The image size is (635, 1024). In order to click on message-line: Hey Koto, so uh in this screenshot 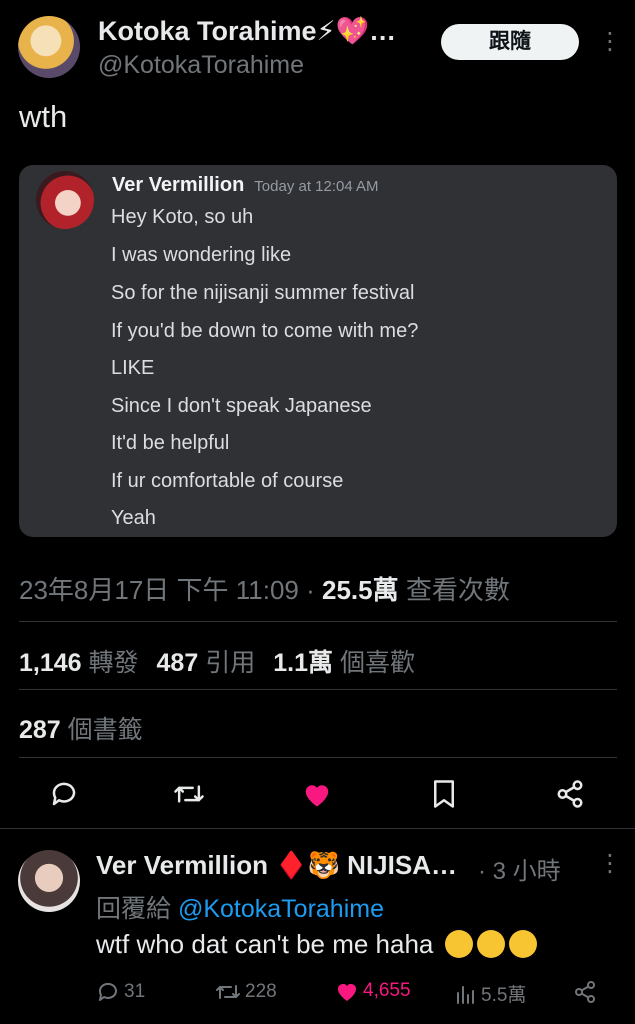, I will do `click(182, 217)`.